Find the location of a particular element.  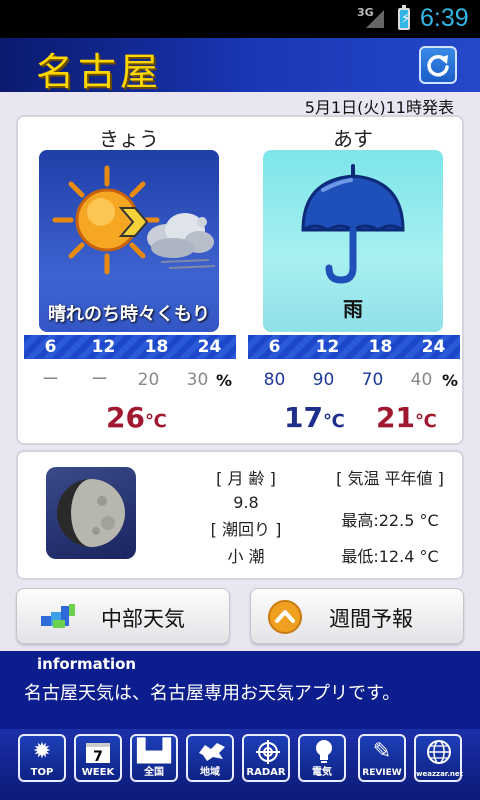

moon-phase-icon is located at coordinates (91, 513).